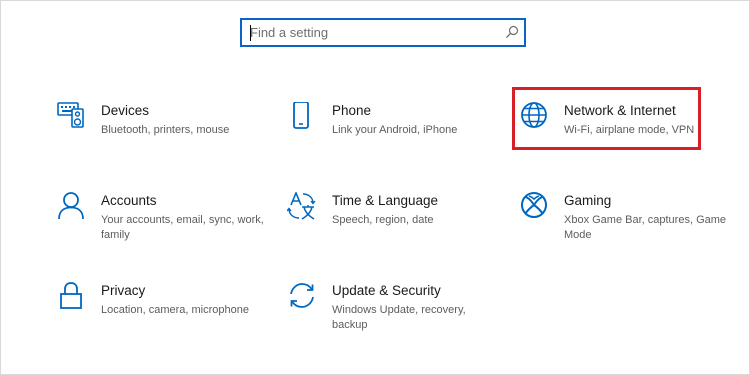 Image resolution: width=750 pixels, height=375 pixels. Describe the element at coordinates (301, 206) in the screenshot. I see `language-icon` at that location.